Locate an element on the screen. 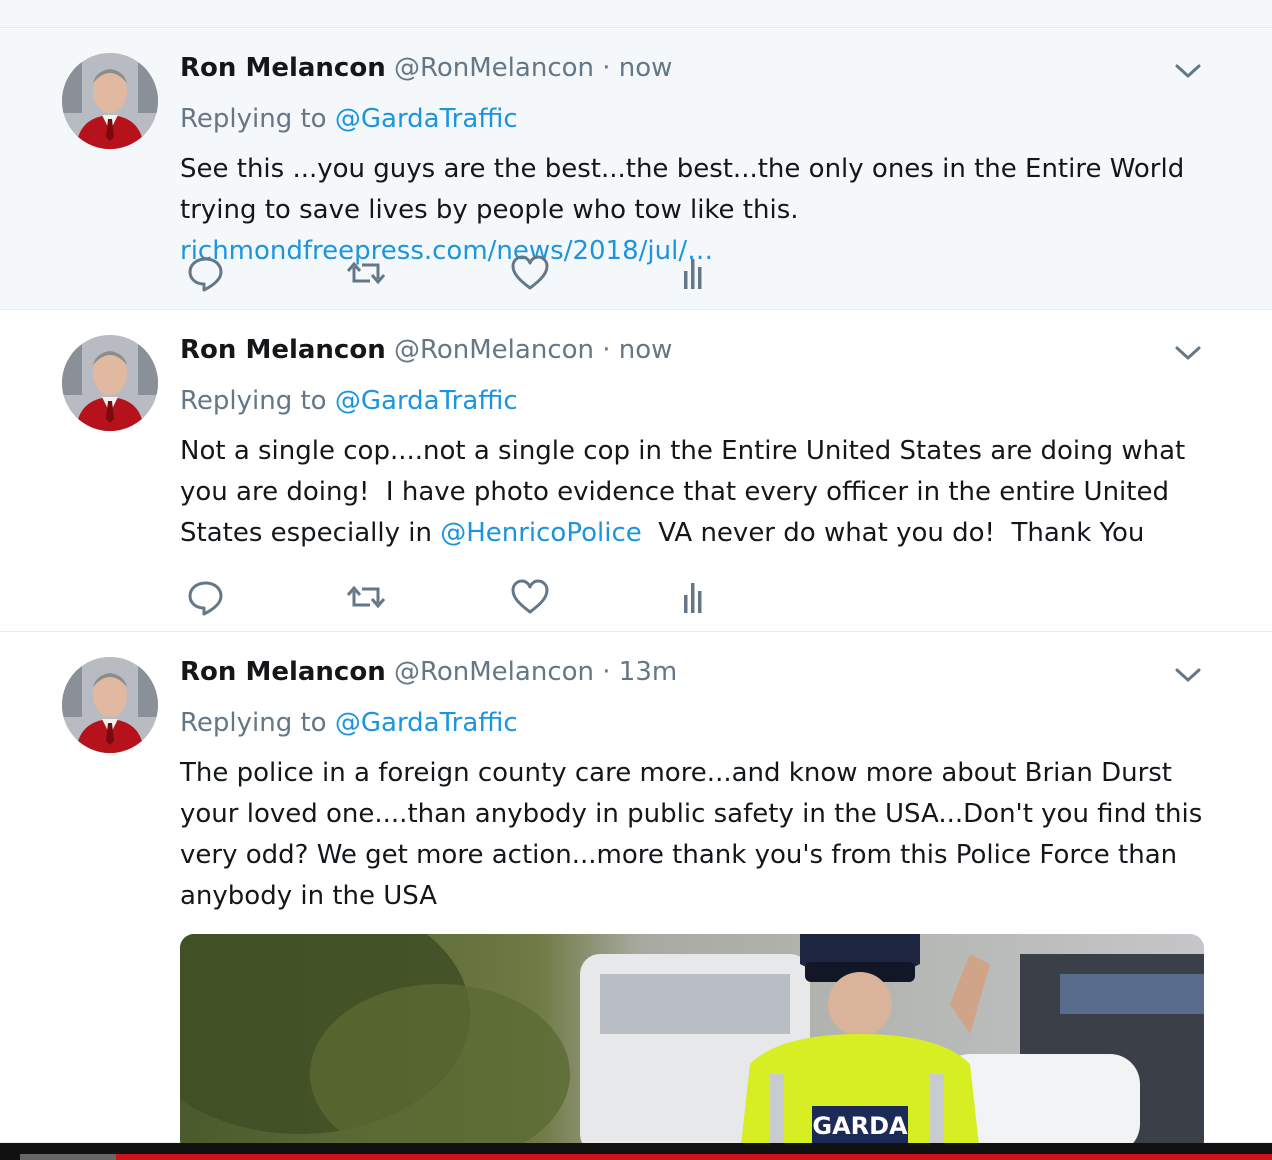 This screenshot has height=1160, width=1272. timestamp: 13m is located at coordinates (648, 672).